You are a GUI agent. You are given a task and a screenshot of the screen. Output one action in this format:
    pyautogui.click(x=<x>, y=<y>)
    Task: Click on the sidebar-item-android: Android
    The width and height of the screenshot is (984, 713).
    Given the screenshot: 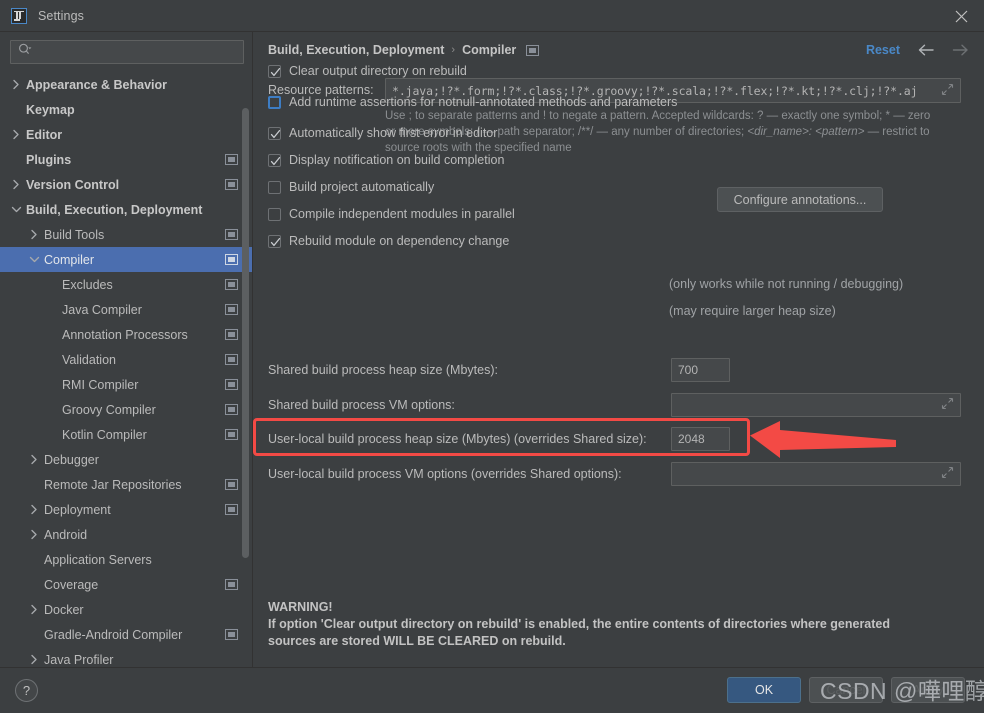 What is the action you would take?
    pyautogui.click(x=126, y=534)
    